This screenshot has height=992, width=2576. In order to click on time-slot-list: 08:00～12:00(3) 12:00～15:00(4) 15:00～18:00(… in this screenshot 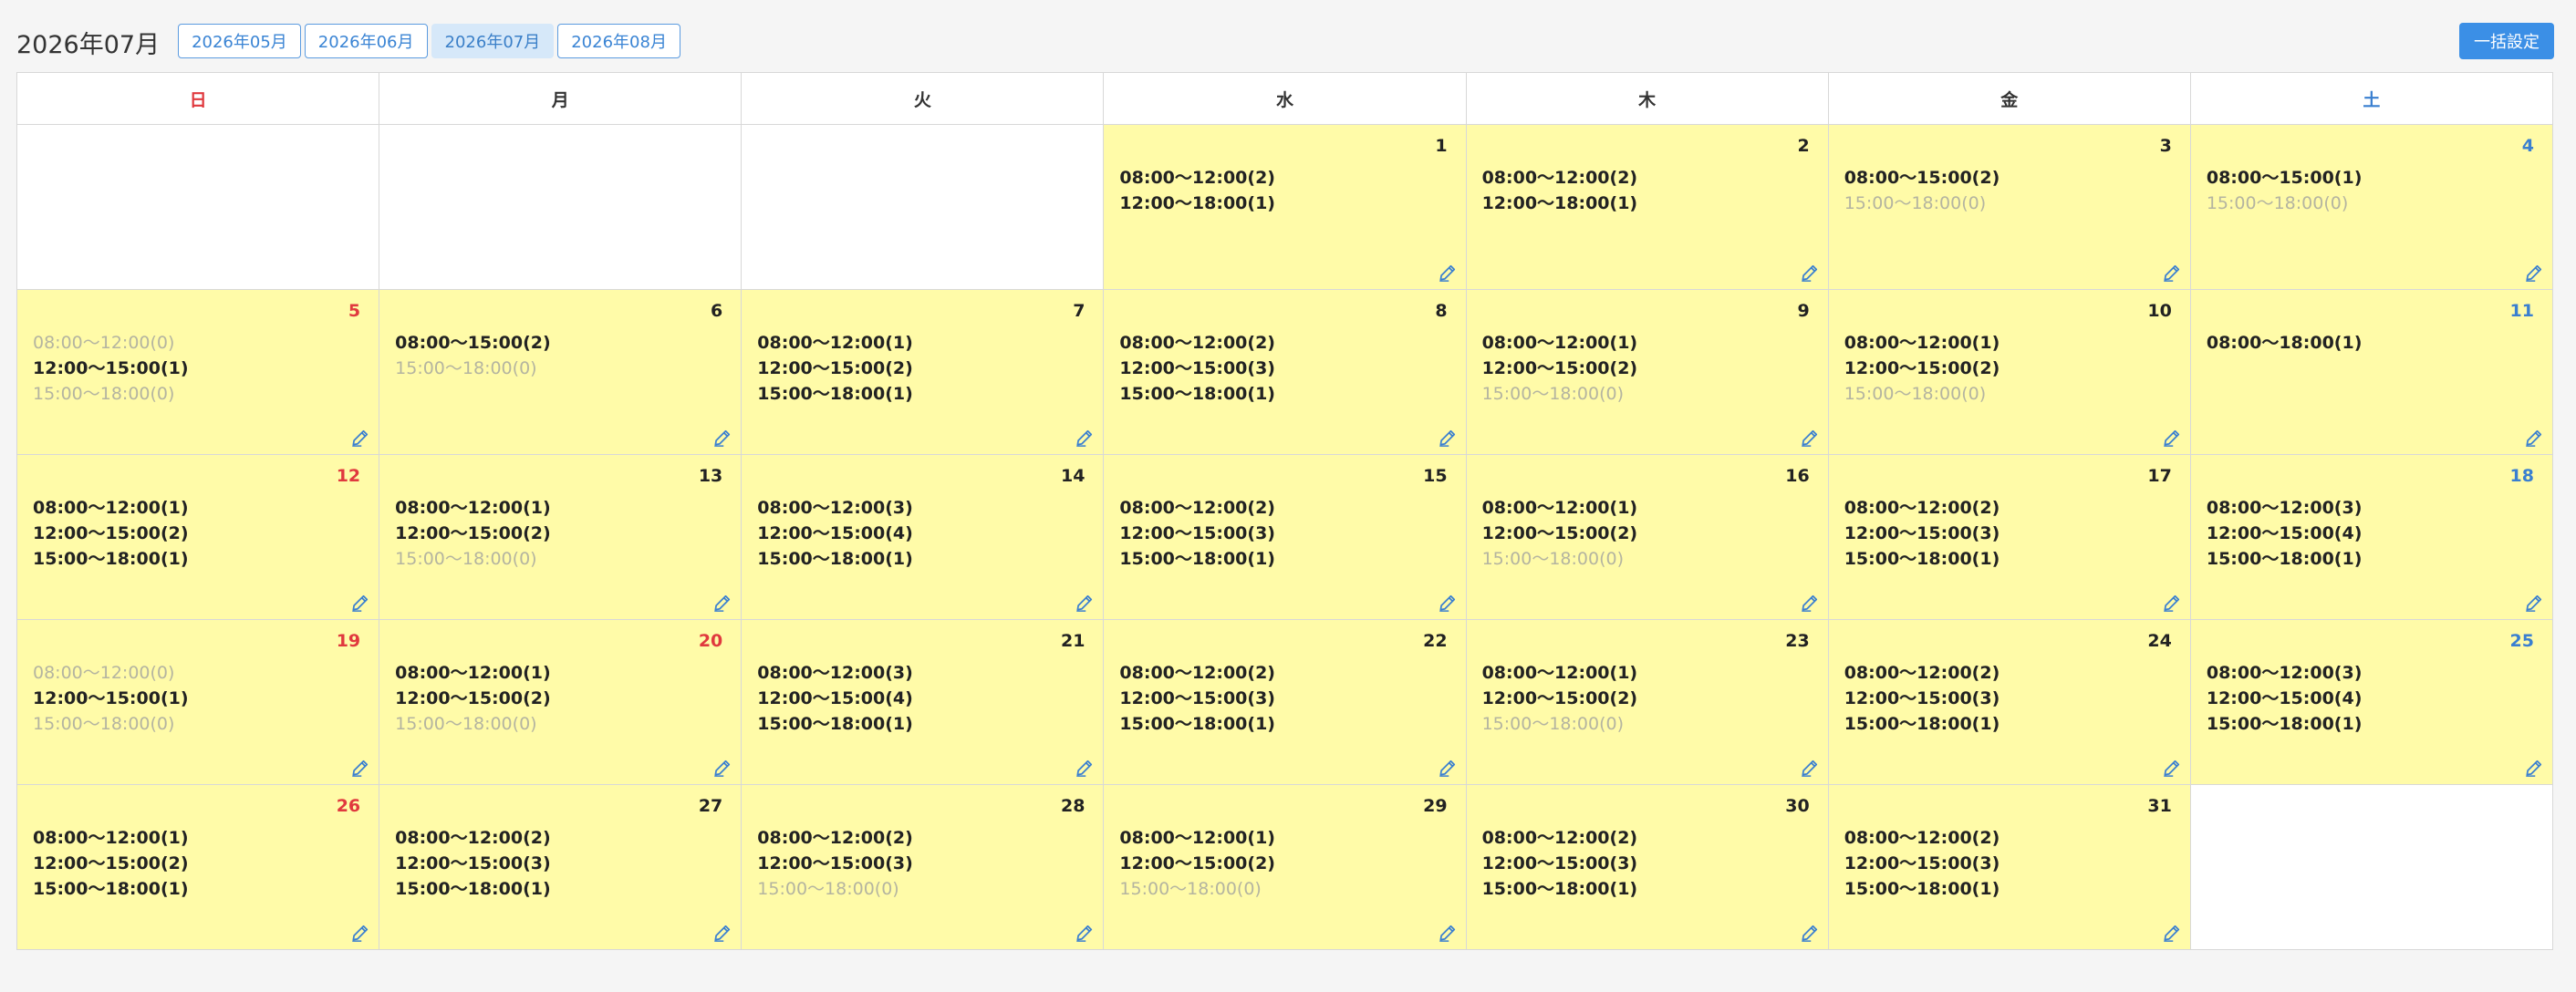, I will do `click(2285, 533)`.